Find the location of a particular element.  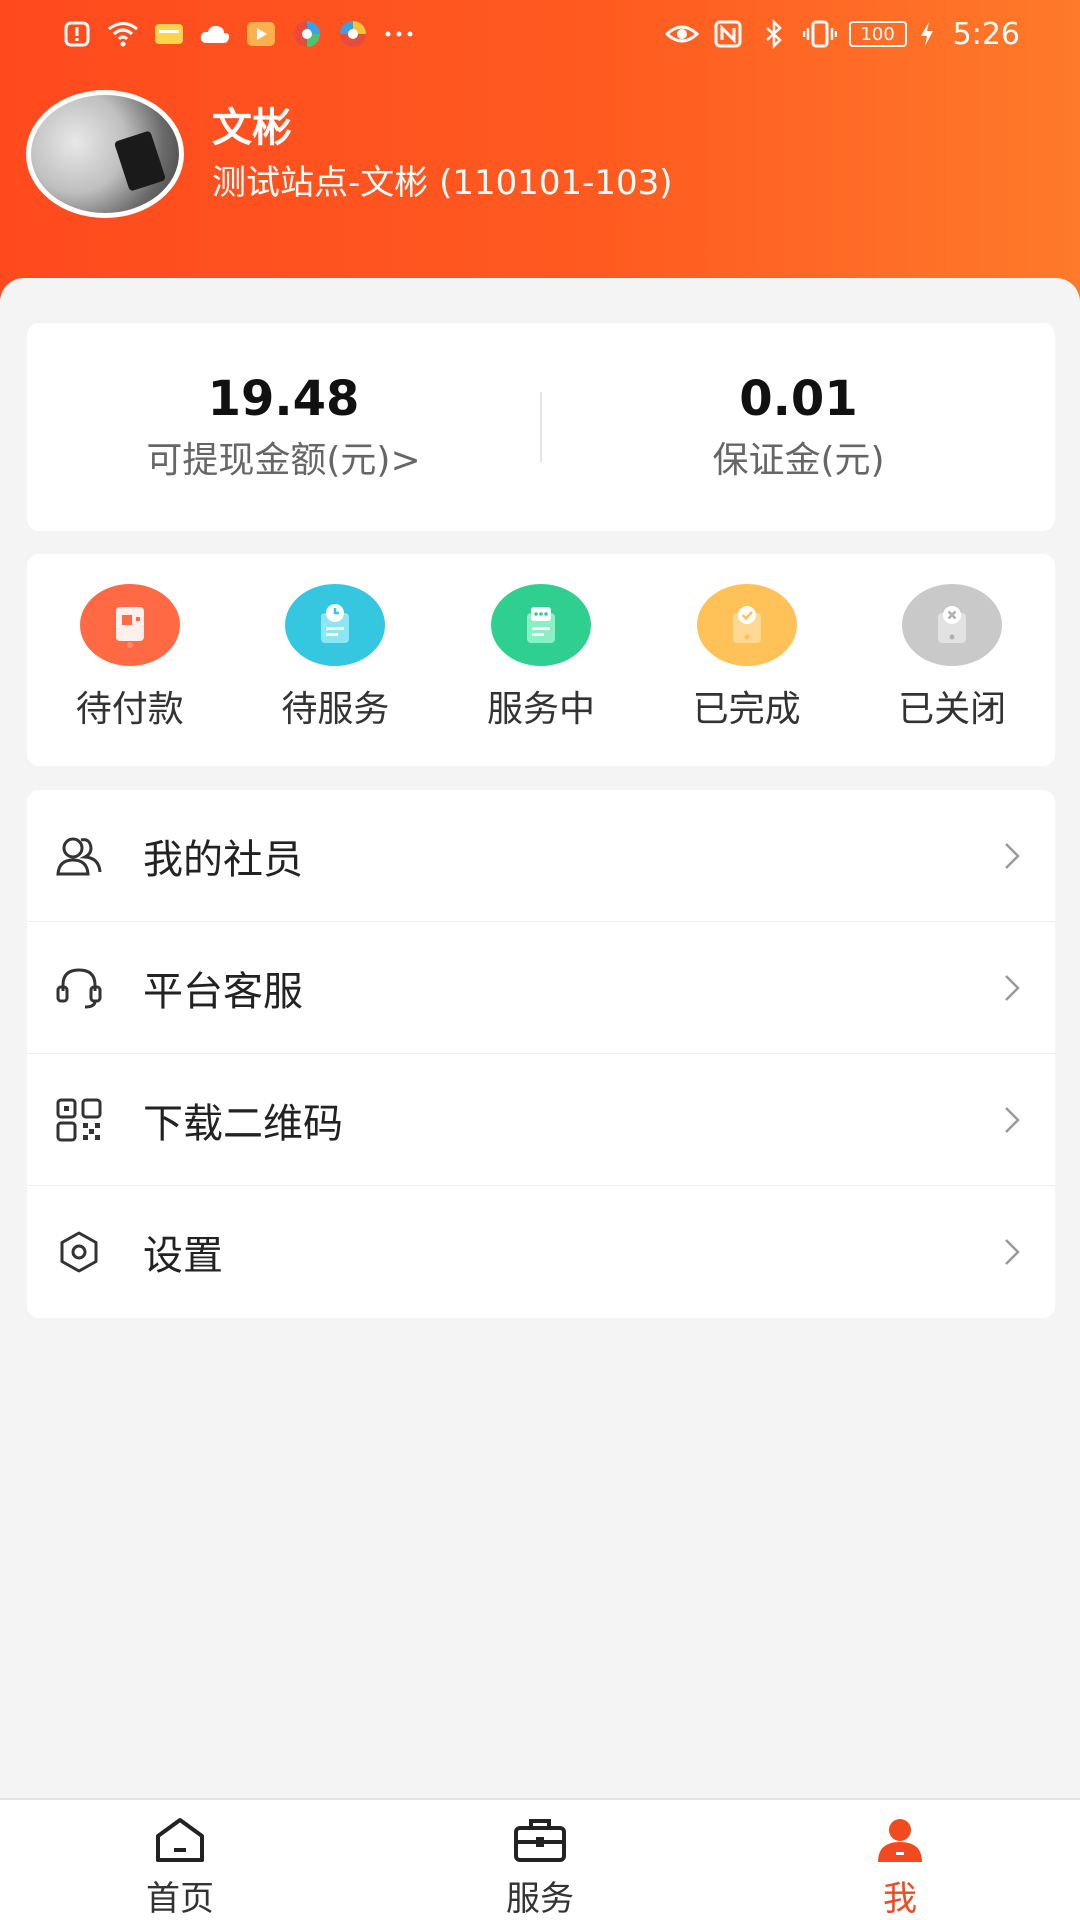

settings-icon is located at coordinates (79, 1252).